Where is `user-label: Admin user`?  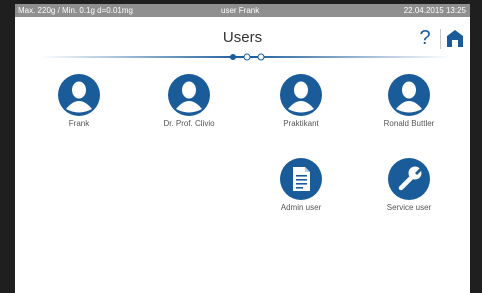
user-label: Admin user is located at coordinates (301, 207).